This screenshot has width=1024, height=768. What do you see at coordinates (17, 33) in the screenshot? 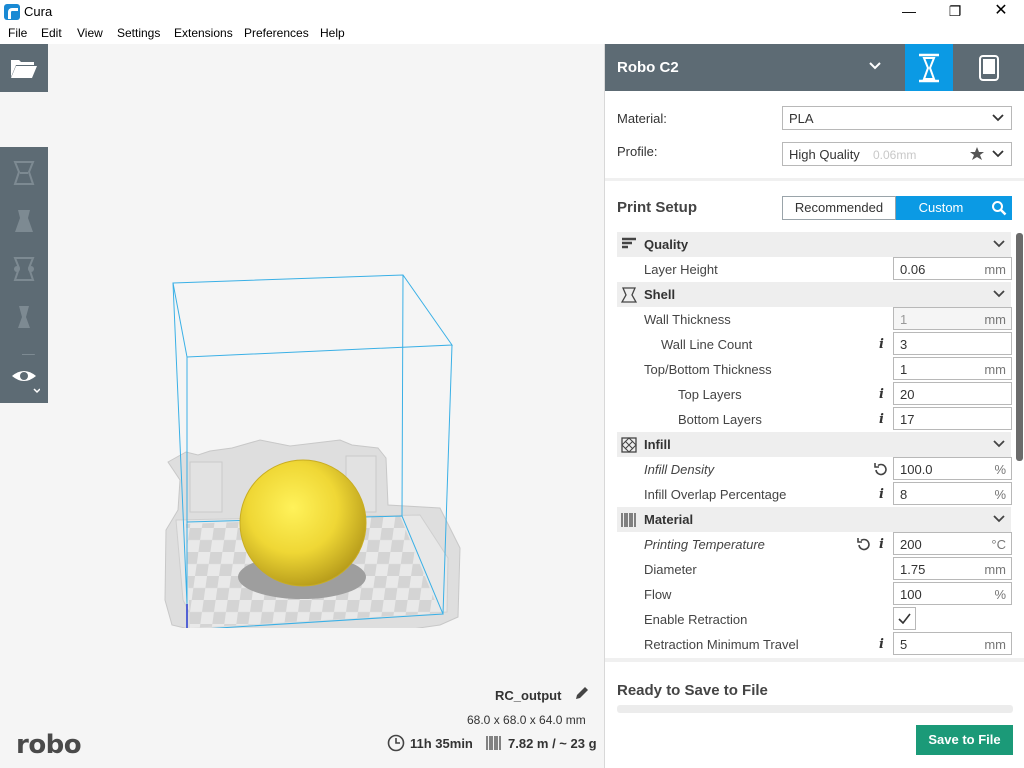
I see `menu-file: File` at bounding box center [17, 33].